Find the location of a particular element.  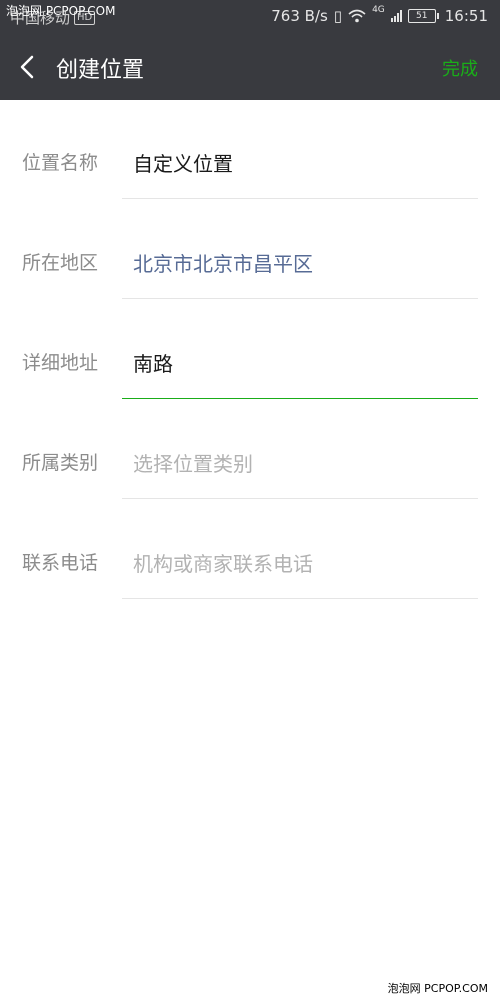

watermark-top: 泡泡网 PCPOP.COM is located at coordinates (61, 11).